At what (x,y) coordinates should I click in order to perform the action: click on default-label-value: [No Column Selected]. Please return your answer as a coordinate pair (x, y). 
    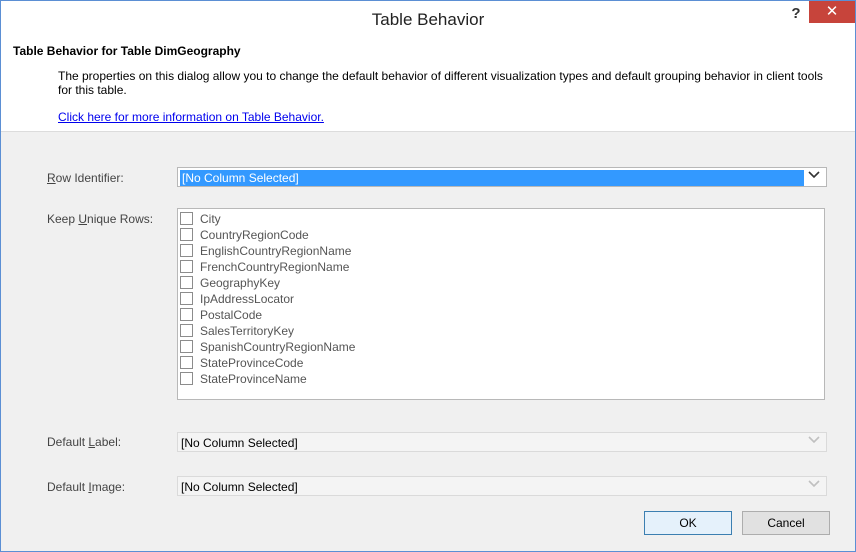
    Looking at the image, I should click on (239, 443).